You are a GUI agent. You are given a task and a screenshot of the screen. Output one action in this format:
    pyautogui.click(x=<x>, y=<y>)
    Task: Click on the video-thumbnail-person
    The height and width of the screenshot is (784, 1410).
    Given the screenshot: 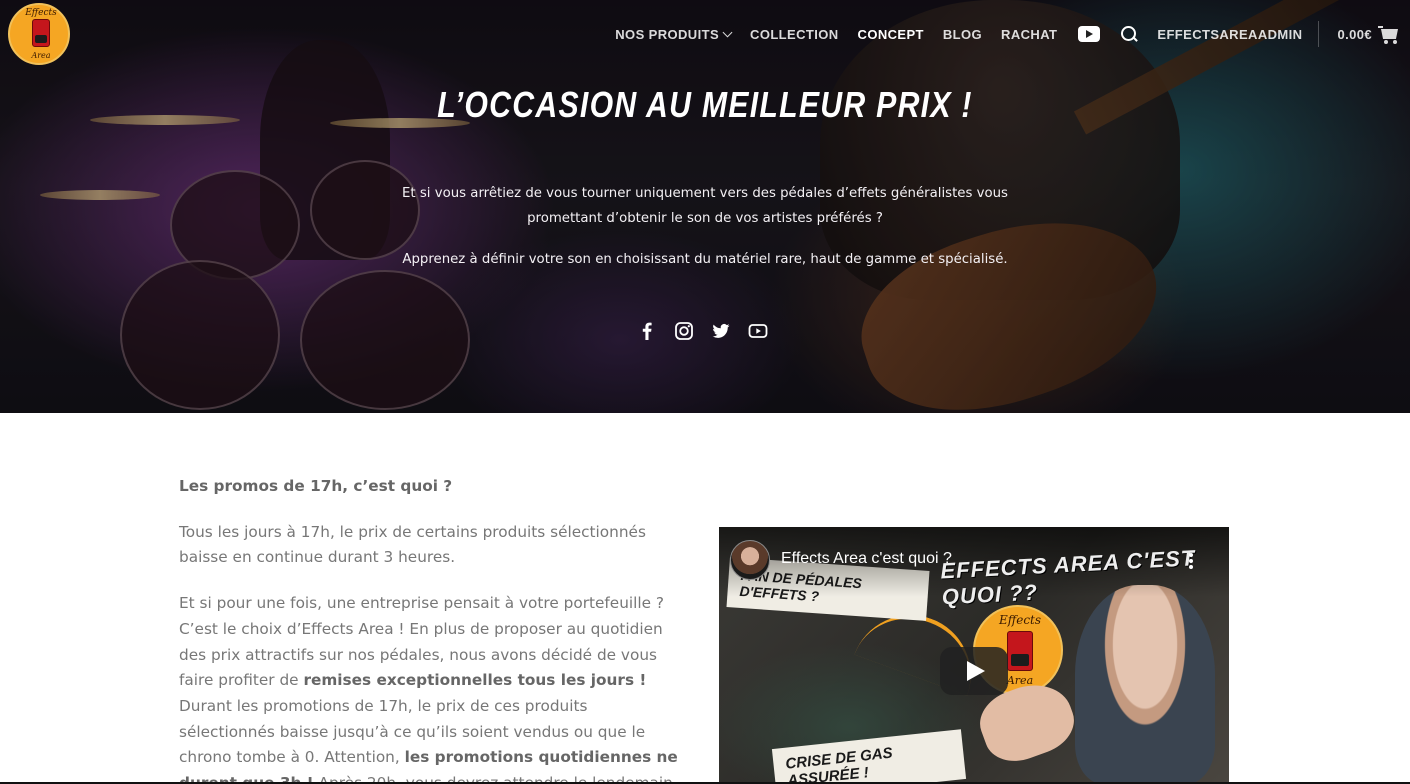 What is the action you would take?
    pyautogui.click(x=1145, y=684)
    